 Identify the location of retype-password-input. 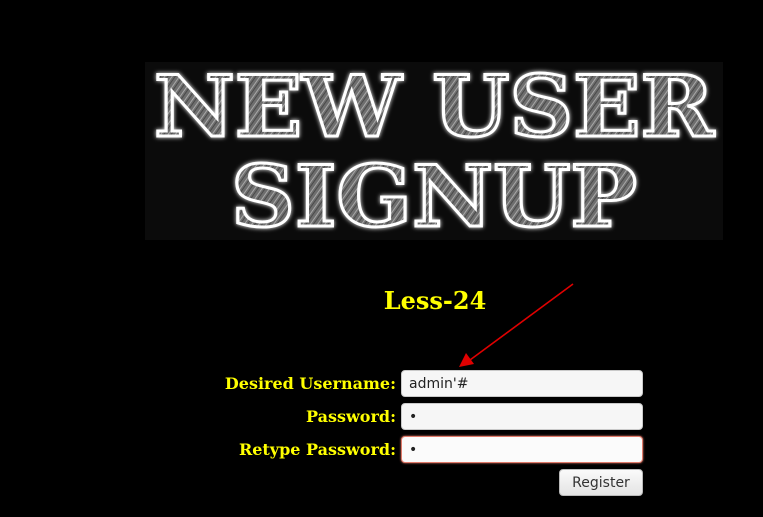
(522, 449).